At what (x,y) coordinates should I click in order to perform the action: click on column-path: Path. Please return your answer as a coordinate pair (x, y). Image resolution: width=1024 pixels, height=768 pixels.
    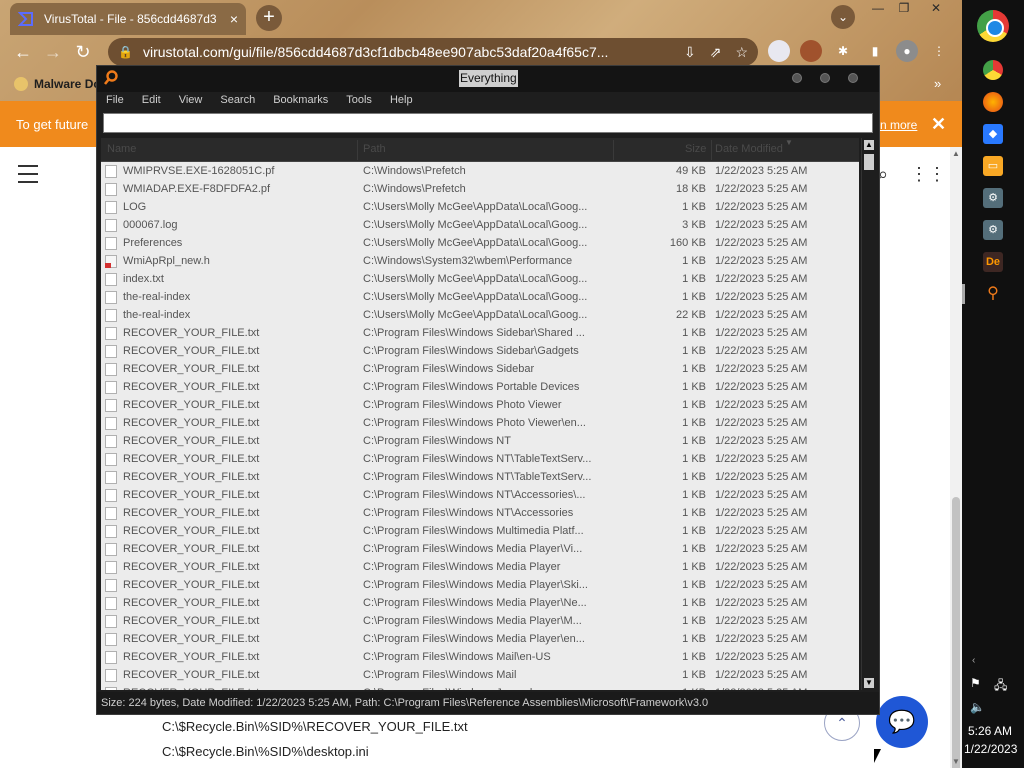
    Looking at the image, I should click on (374, 149).